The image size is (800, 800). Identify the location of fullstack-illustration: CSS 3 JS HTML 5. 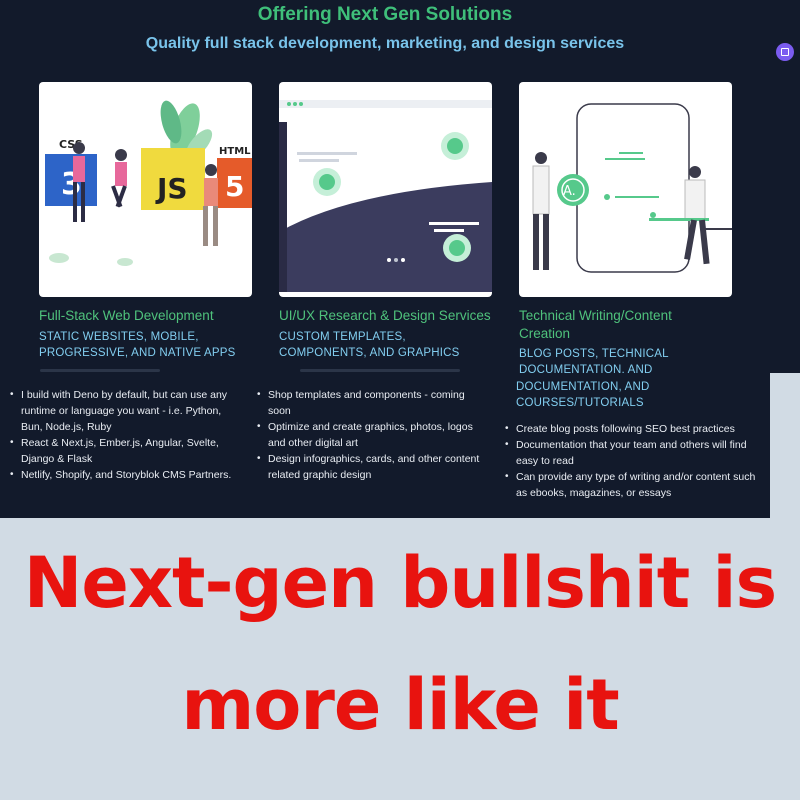
(145, 189).